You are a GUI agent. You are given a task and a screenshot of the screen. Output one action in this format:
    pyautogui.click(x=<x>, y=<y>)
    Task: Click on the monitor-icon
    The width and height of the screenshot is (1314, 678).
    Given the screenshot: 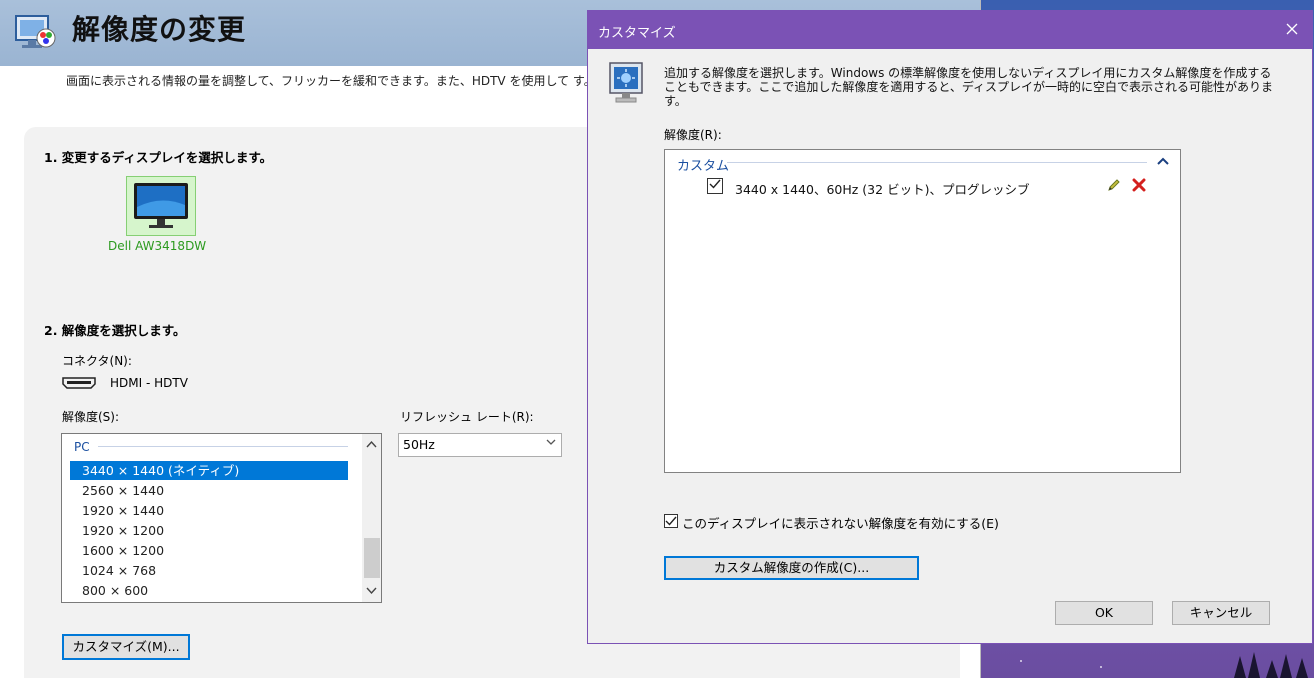 What is the action you would take?
    pyautogui.click(x=161, y=205)
    